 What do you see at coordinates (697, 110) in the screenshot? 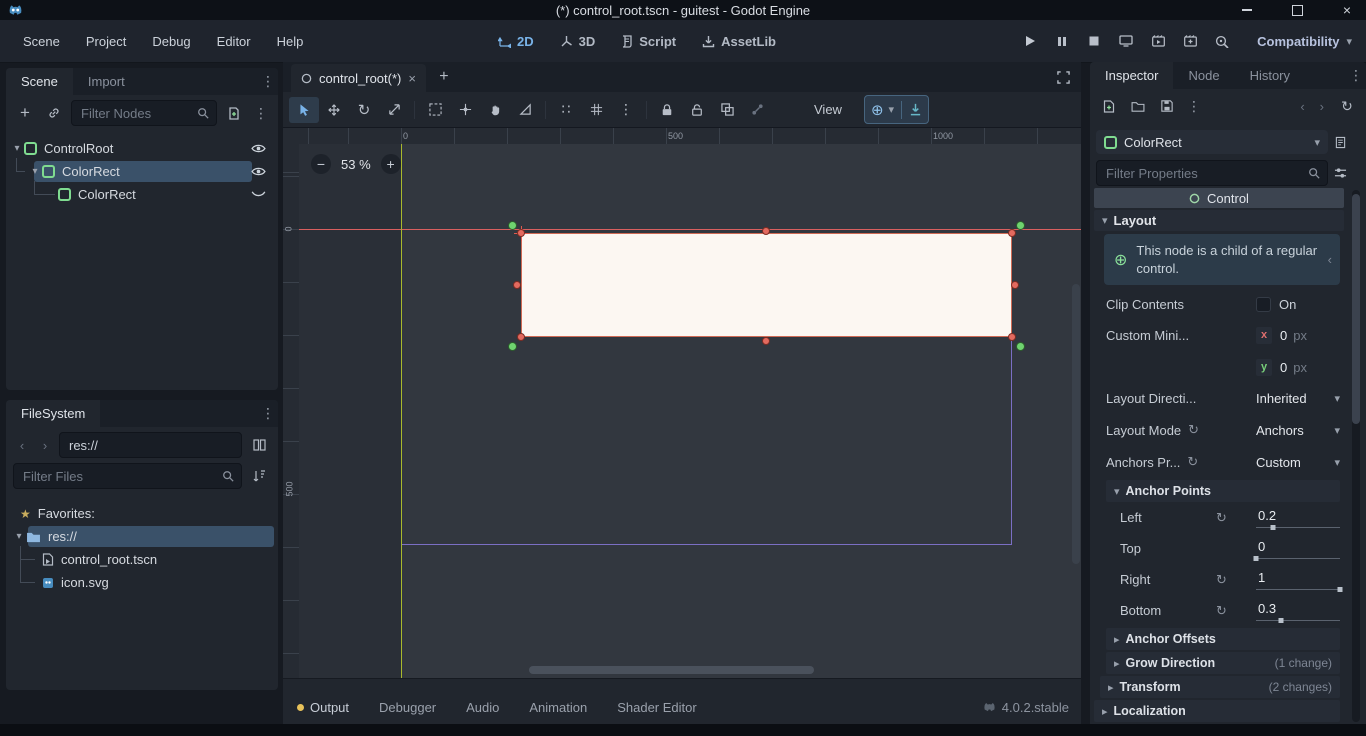
I see `unlock-button` at bounding box center [697, 110].